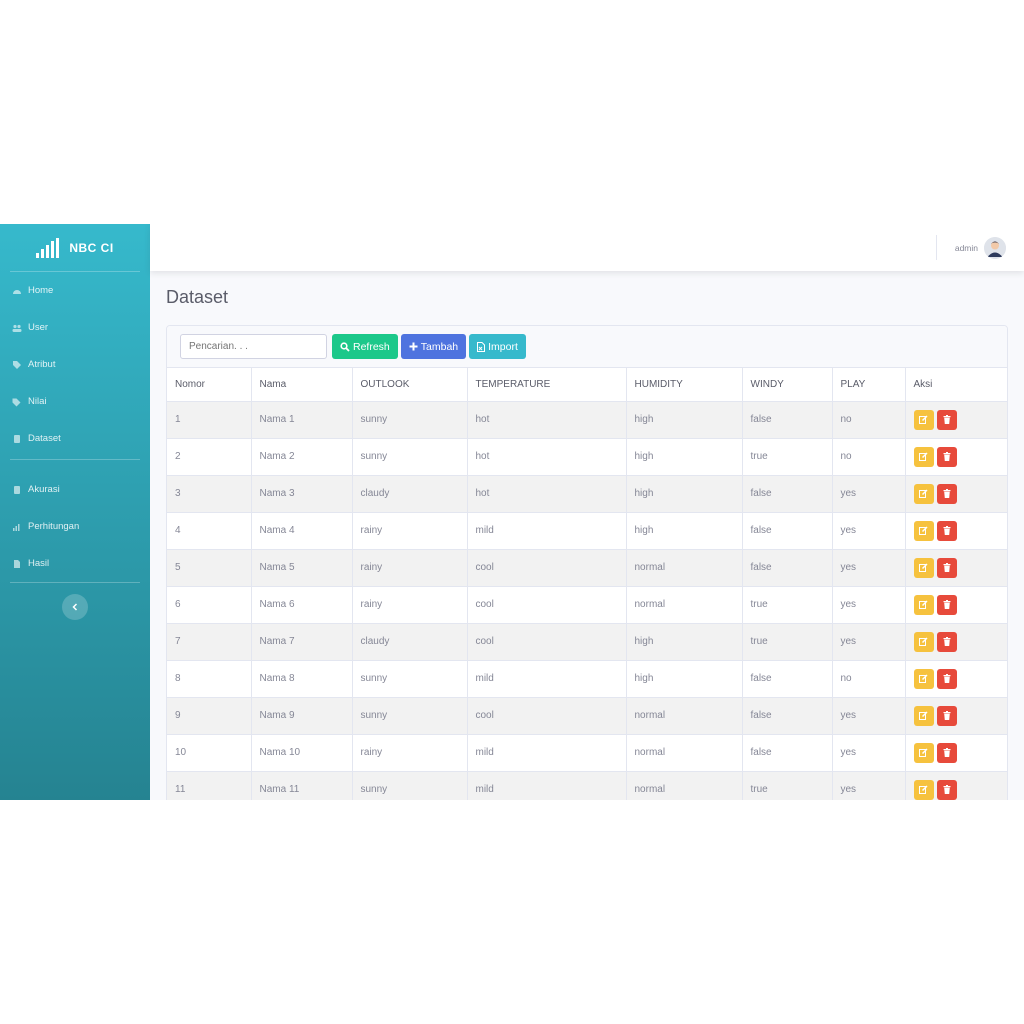  What do you see at coordinates (17, 291) in the screenshot?
I see `dashboard-icon` at bounding box center [17, 291].